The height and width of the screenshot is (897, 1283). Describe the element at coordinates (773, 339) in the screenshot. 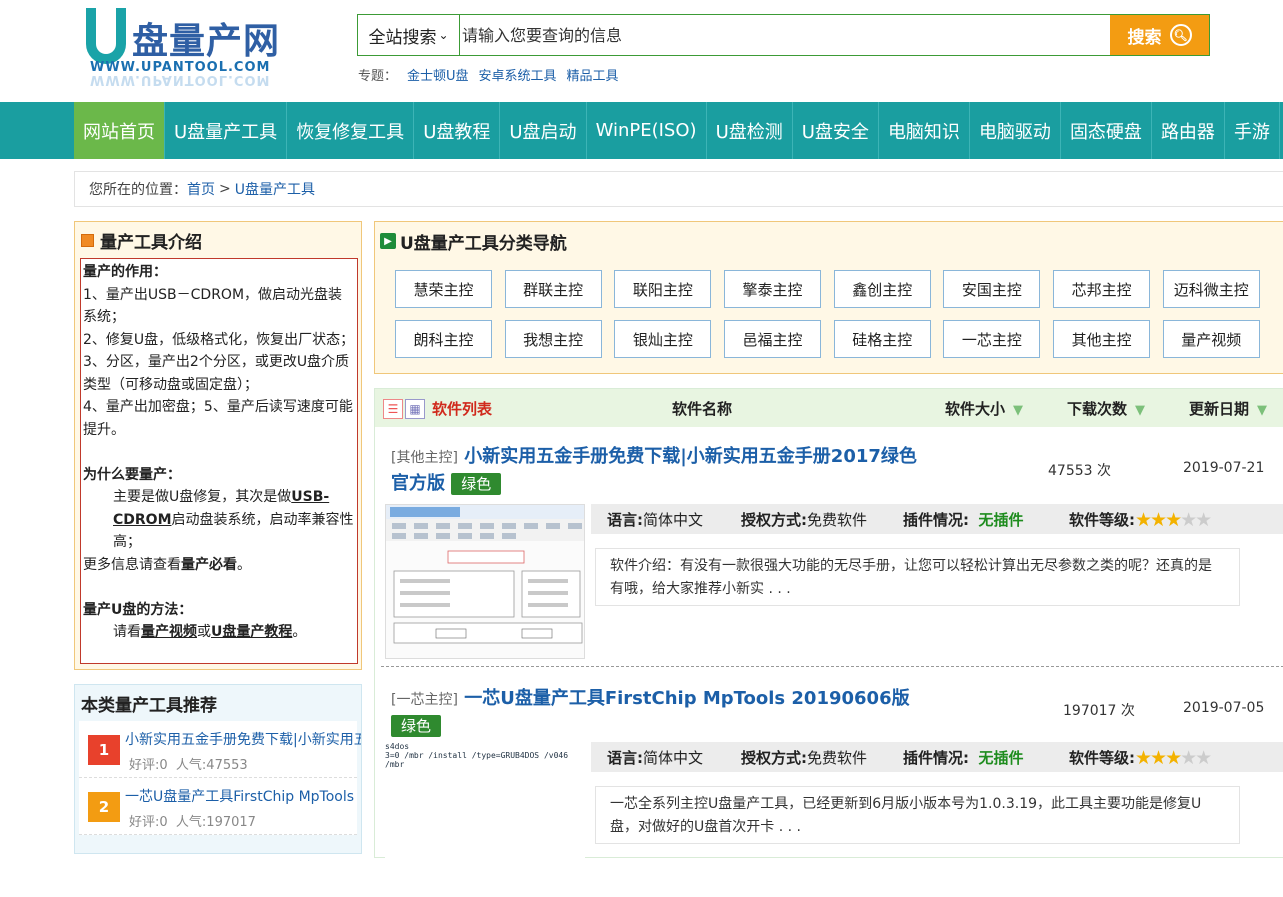

I see `category-button: 邑福主控` at that location.